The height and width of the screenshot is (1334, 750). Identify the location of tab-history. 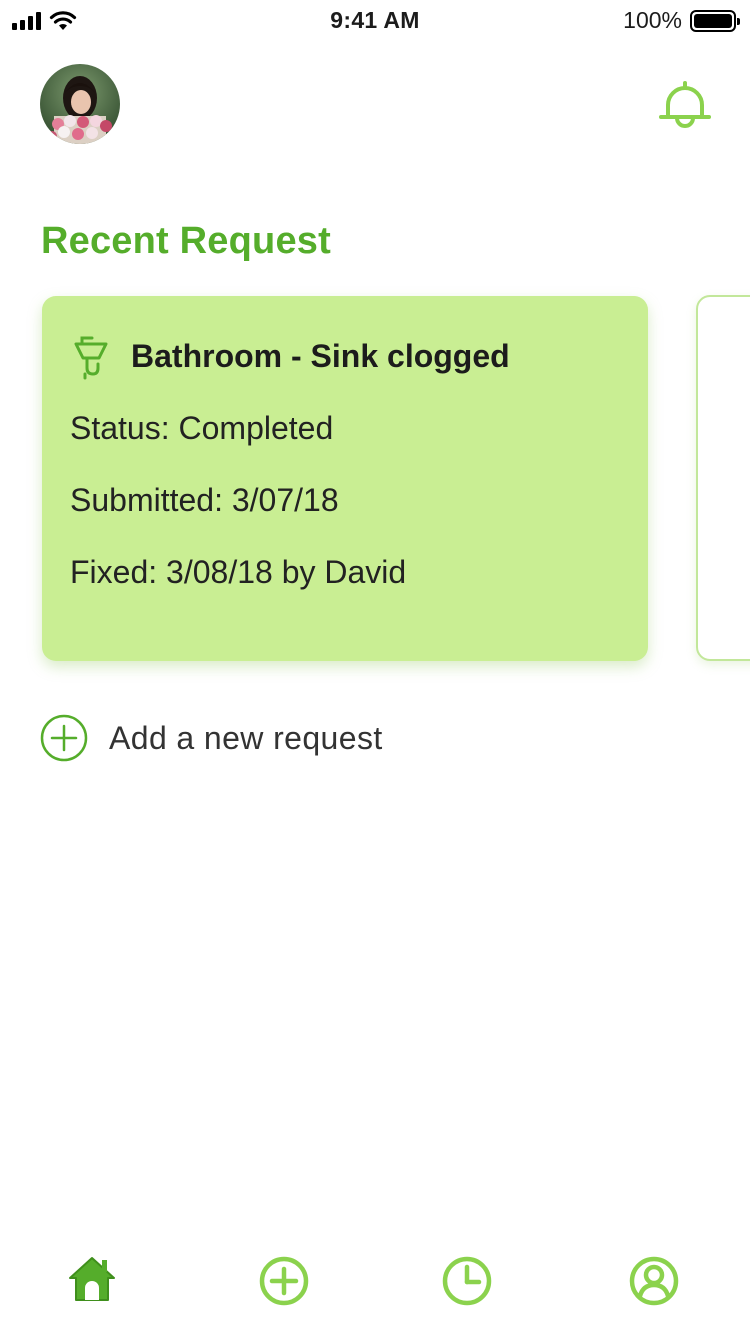
(469, 1283).